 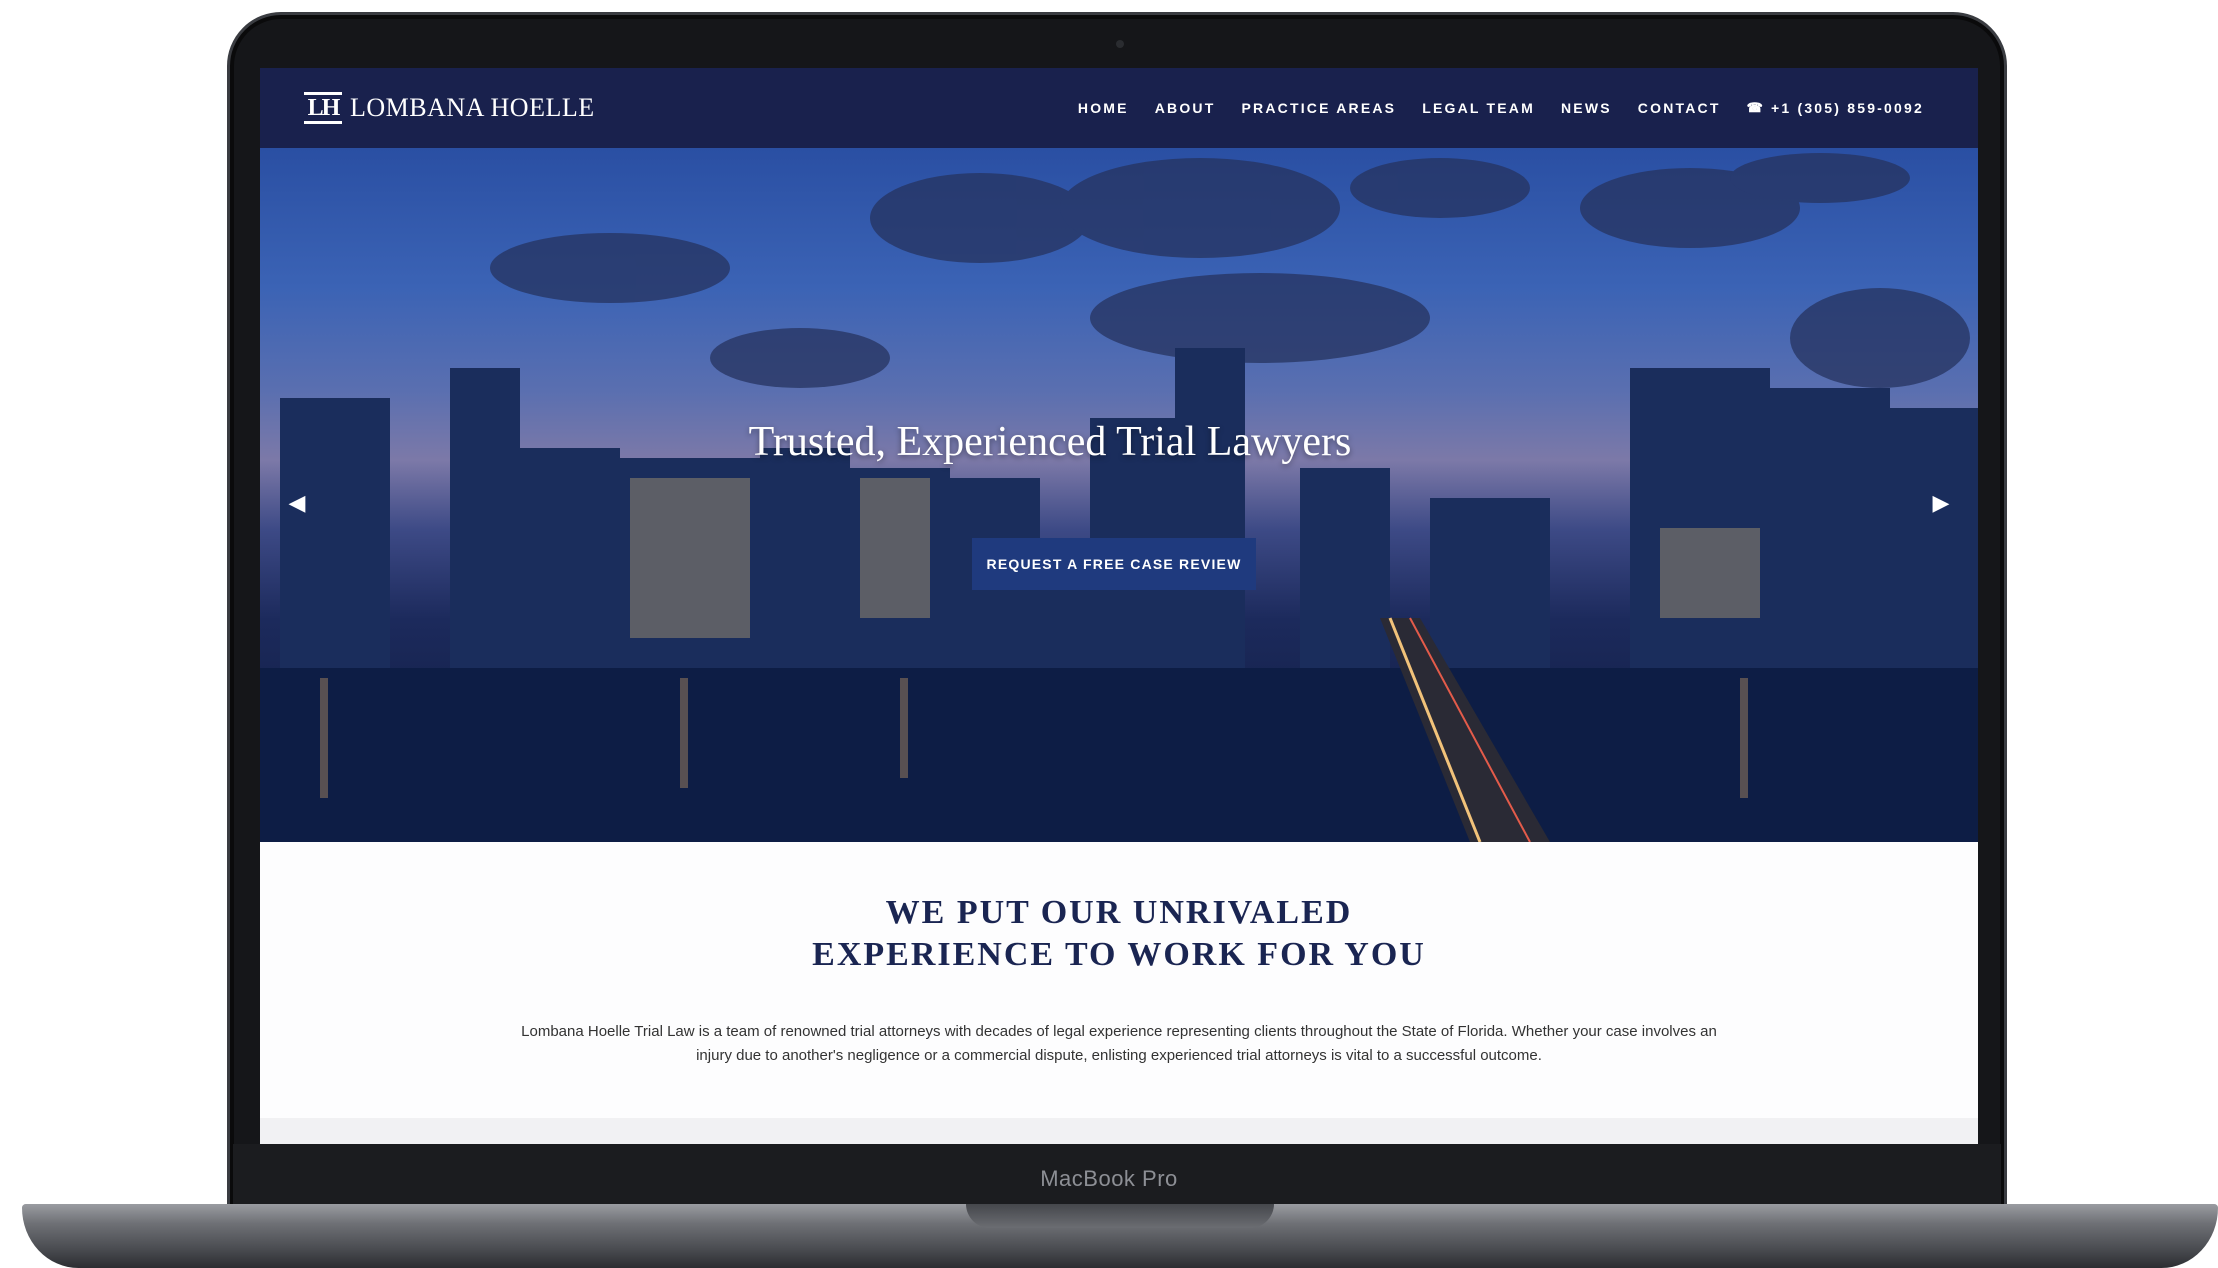 What do you see at coordinates (1185, 108) in the screenshot?
I see `nav-about: ABOUT` at bounding box center [1185, 108].